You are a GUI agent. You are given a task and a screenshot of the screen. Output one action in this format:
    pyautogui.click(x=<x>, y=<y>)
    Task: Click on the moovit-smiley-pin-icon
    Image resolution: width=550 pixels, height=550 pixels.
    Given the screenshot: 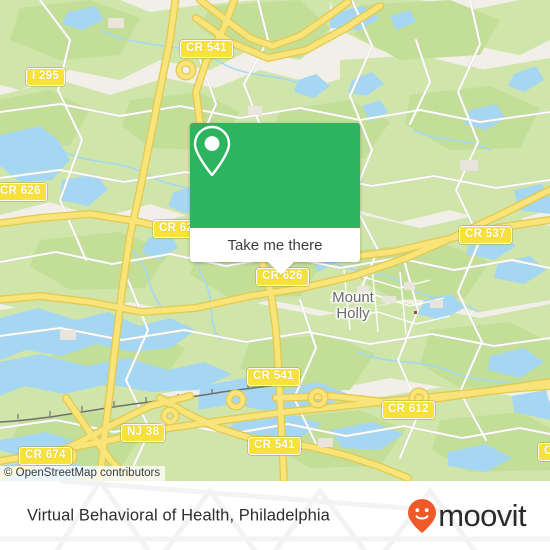 What is the action you would take?
    pyautogui.click(x=422, y=515)
    